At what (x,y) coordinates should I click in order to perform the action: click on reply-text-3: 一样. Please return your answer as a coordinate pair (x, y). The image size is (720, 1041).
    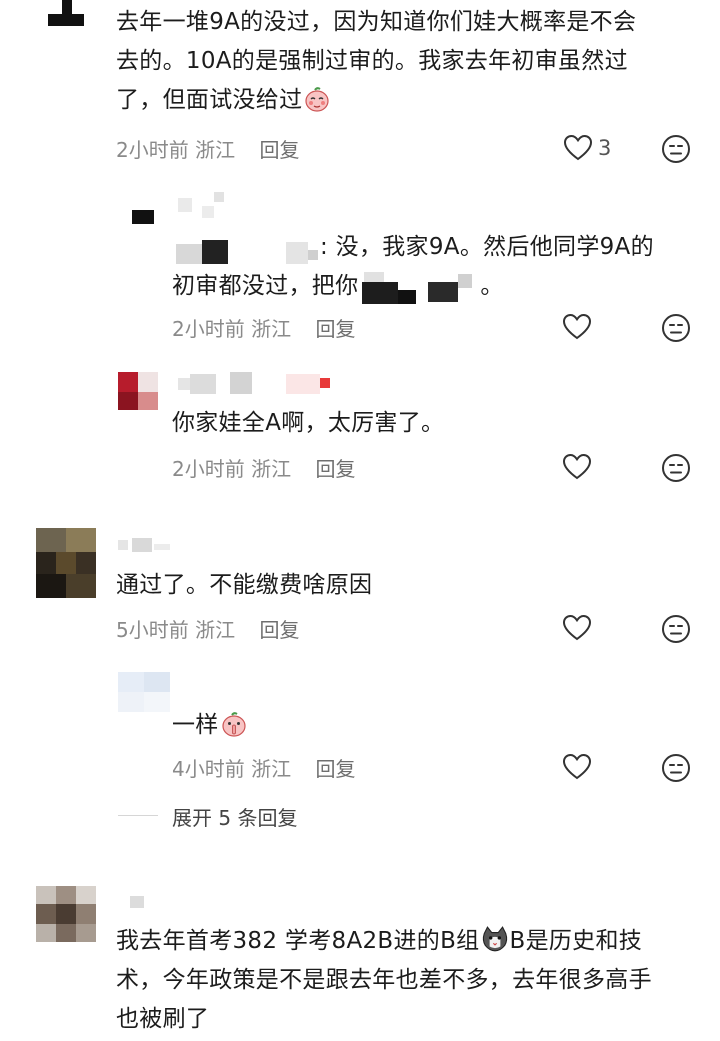
    Looking at the image, I should click on (442, 725).